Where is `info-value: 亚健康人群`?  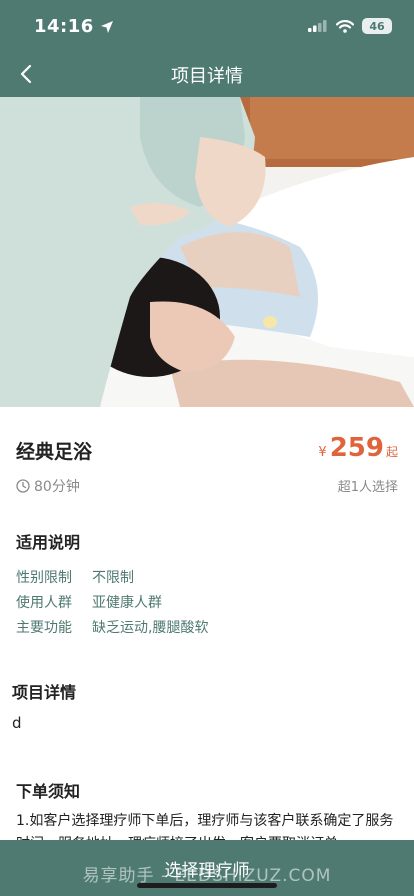 info-value: 亚健康人群 is located at coordinates (127, 602).